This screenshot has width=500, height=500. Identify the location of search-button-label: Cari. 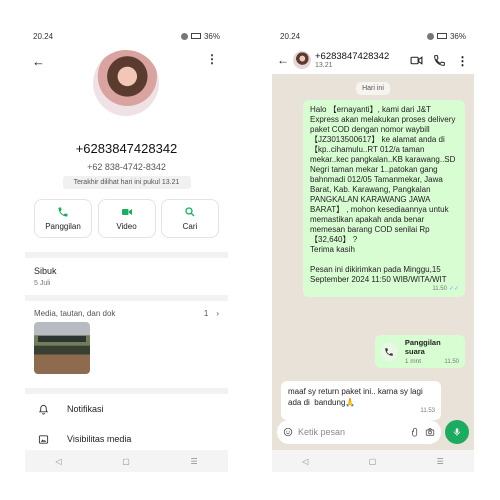
(190, 226).